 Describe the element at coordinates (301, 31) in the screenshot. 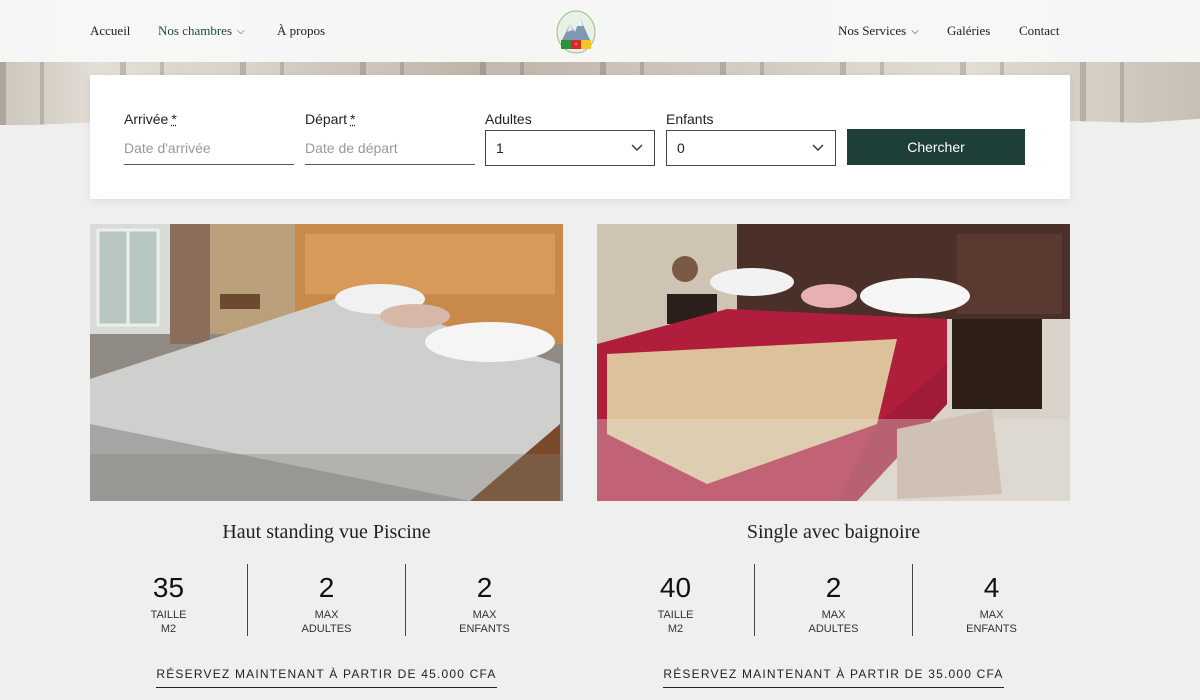

I see `nav-a-propos: À propos` at that location.